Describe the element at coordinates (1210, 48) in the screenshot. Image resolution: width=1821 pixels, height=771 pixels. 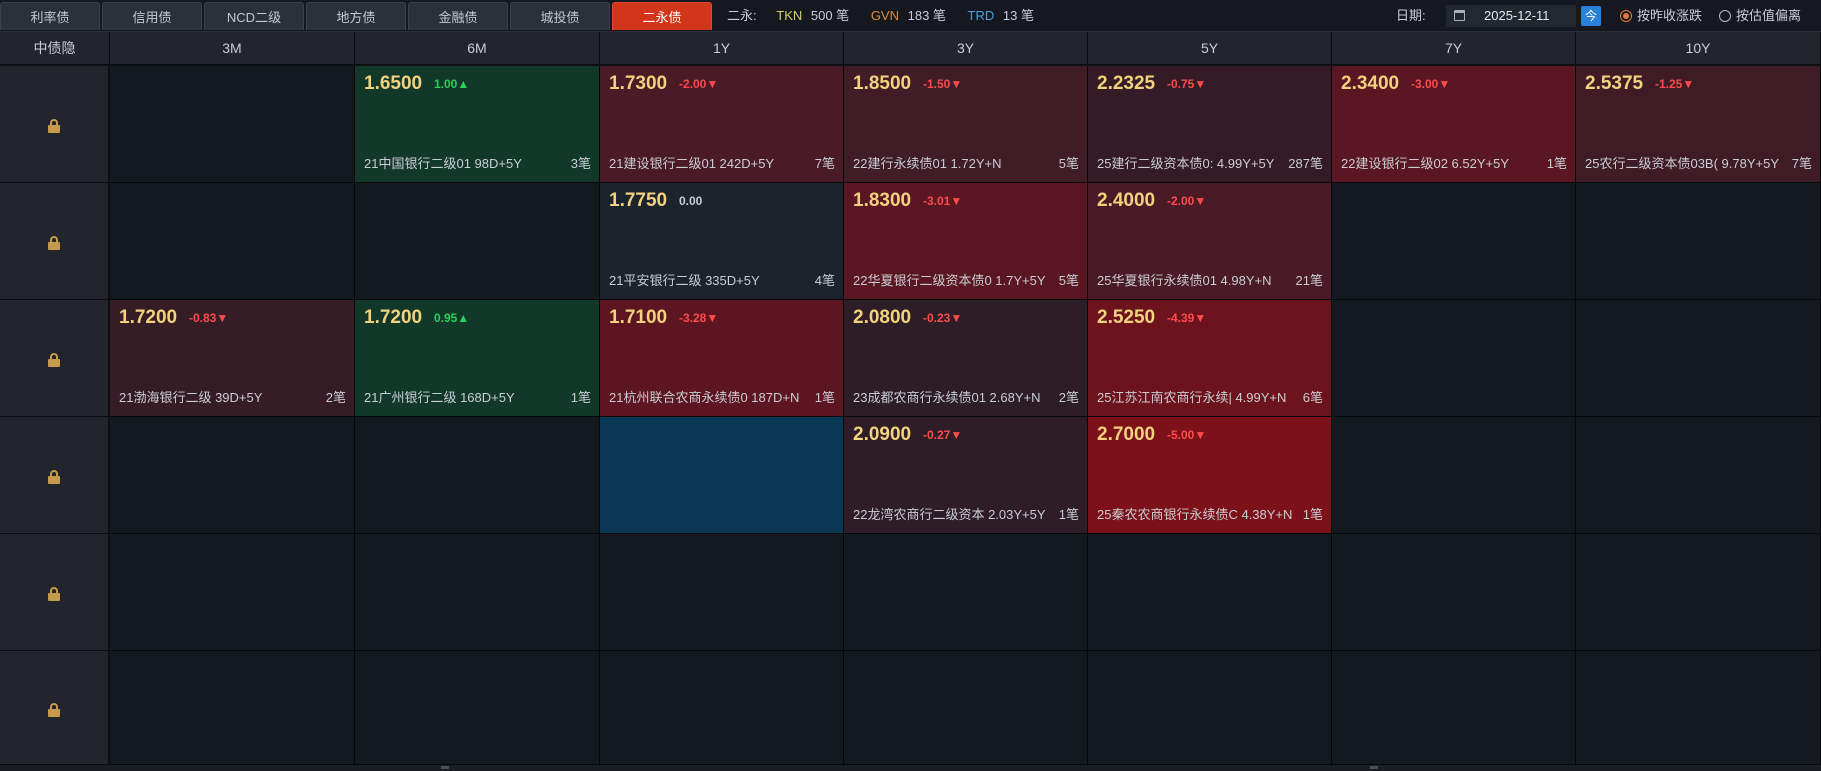
I see `column-header-5y: 5Y` at that location.